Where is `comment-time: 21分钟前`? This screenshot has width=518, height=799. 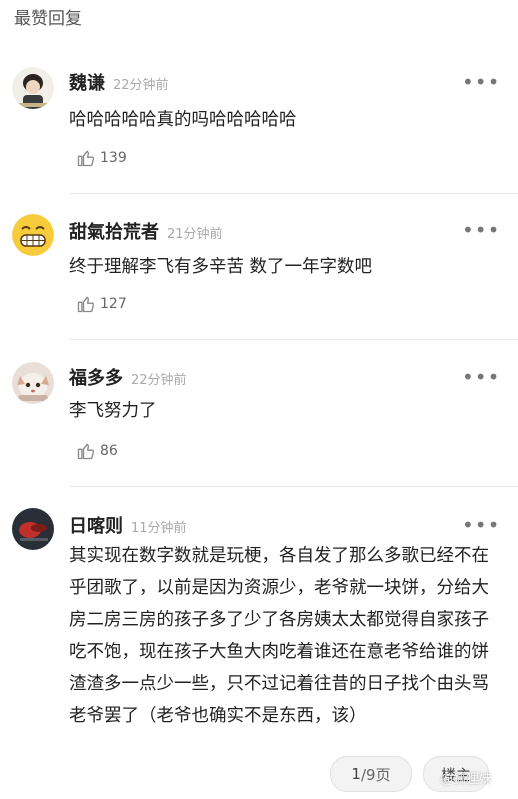
comment-time: 21分钟前 is located at coordinates (195, 234).